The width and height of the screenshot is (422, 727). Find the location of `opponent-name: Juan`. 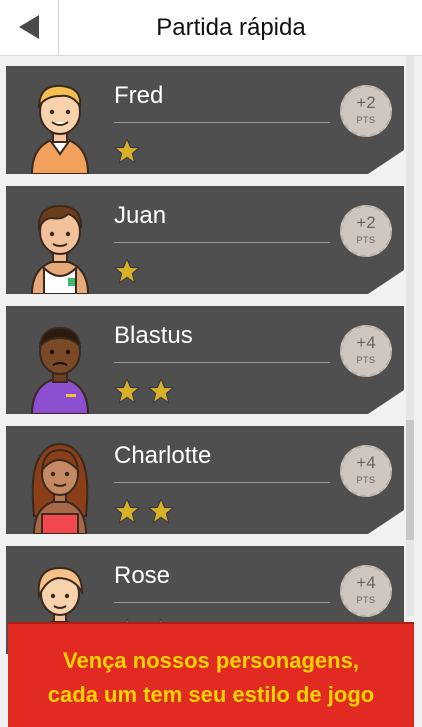

opponent-name: Juan is located at coordinates (140, 215).